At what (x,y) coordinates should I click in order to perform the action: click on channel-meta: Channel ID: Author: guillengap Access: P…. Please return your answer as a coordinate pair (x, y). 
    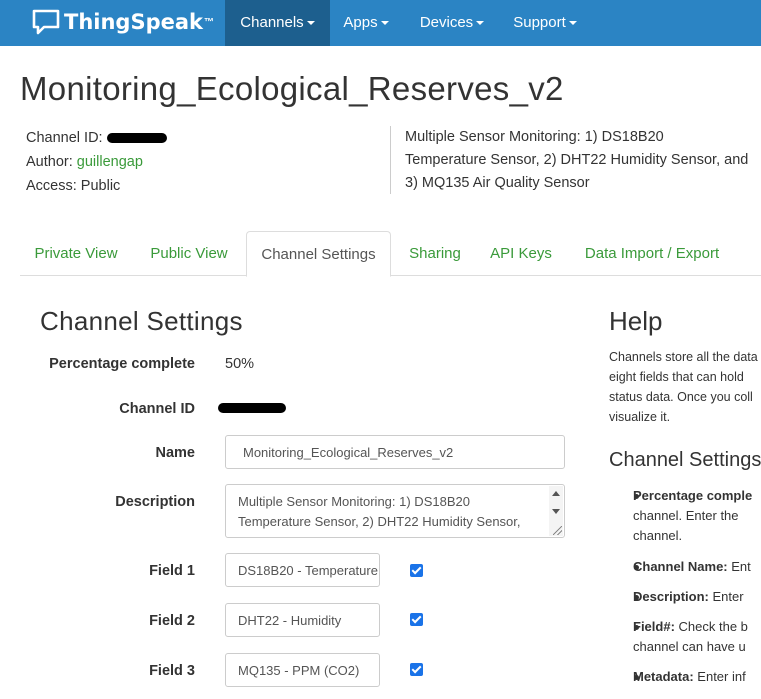
    Looking at the image, I should click on (96, 162).